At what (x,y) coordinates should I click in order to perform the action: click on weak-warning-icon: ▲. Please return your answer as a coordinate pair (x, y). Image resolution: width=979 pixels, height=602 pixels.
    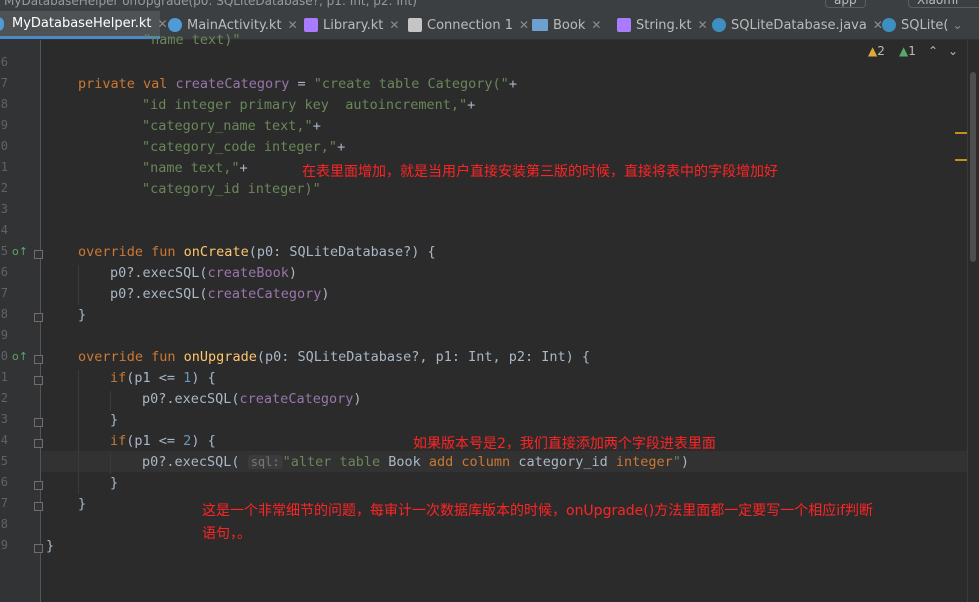
    Looking at the image, I should click on (904, 51).